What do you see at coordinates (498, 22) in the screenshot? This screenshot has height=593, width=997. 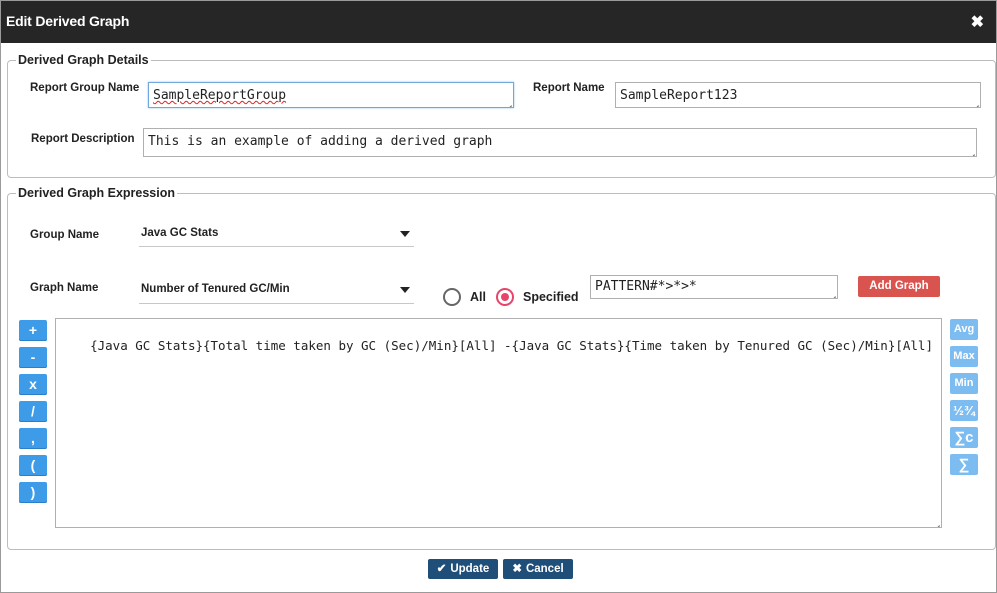 I see `dialog-titlebar: Edit Derived Graph ✖` at bounding box center [498, 22].